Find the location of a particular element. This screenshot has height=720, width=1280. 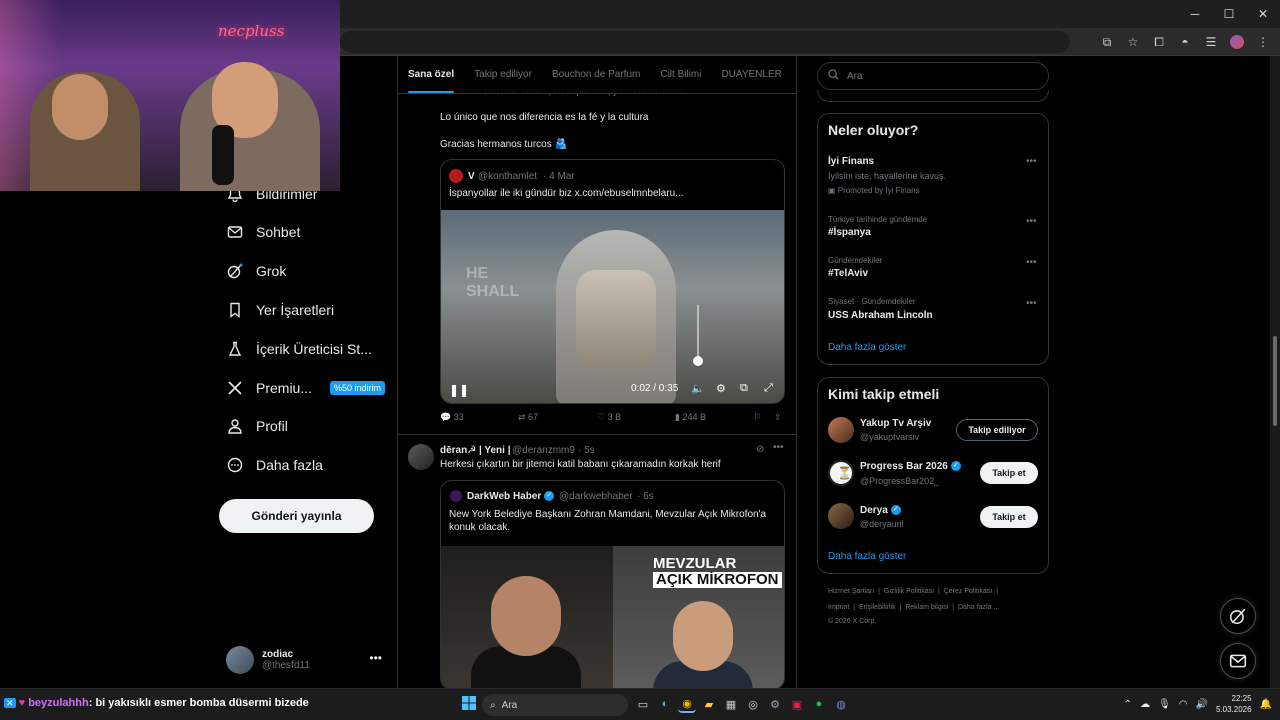

tab-cilt-bilimi: Cilt Bilimi is located at coordinates (680, 74).